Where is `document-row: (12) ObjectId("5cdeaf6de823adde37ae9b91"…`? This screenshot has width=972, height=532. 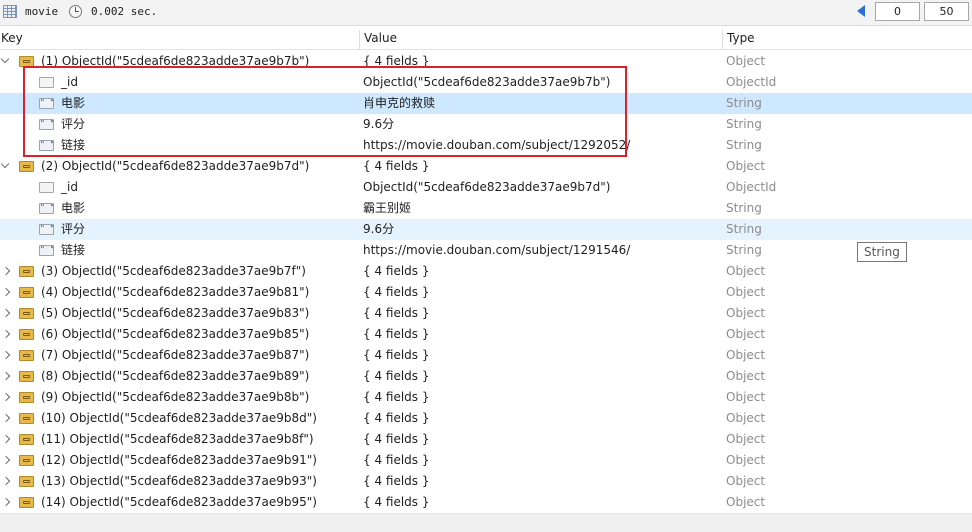 document-row: (12) ObjectId("5cdeaf6de823adde37ae9b91"… is located at coordinates (486, 460).